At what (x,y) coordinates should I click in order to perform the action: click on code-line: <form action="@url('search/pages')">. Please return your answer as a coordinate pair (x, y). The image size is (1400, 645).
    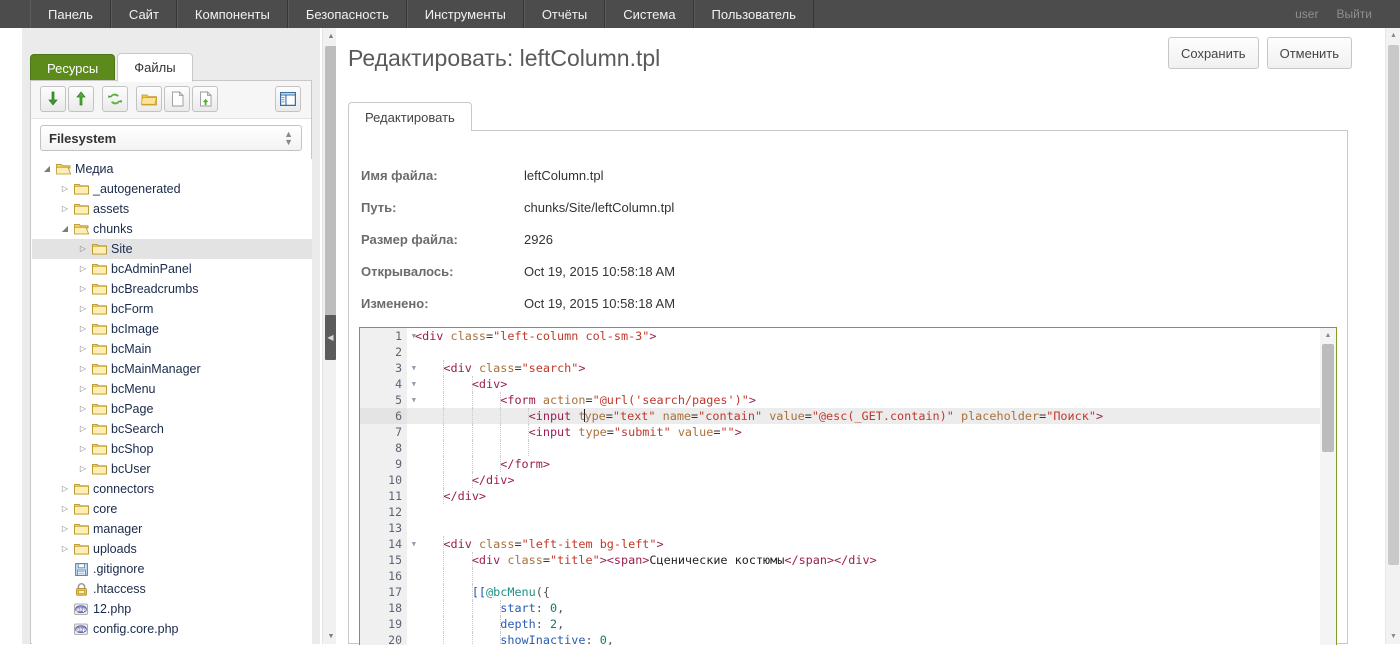
    Looking at the image, I should click on (864, 400).